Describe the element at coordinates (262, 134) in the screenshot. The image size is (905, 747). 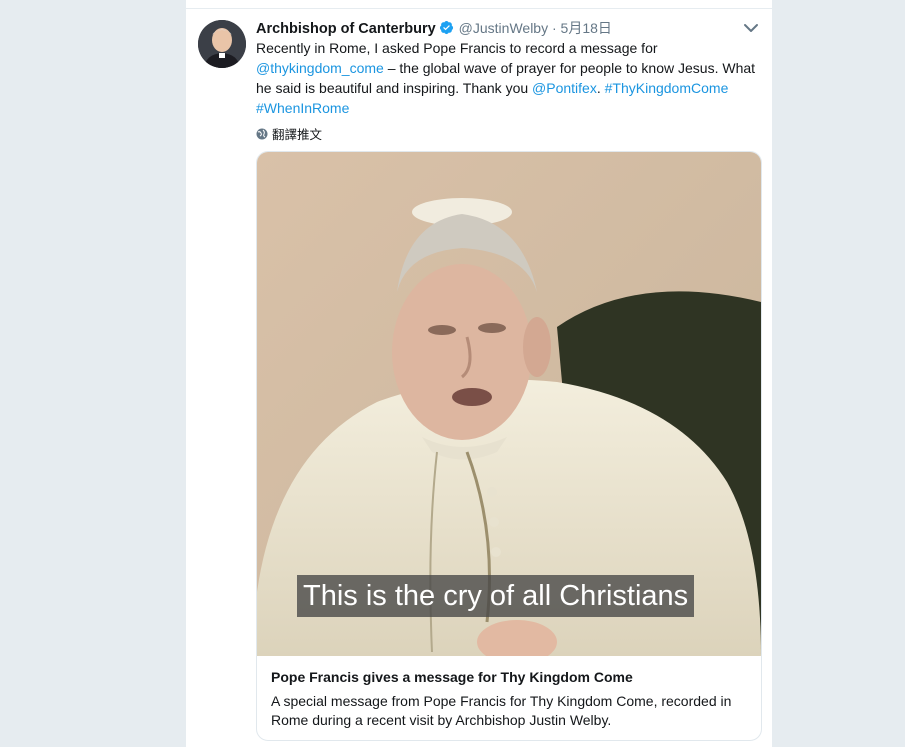
I see `globe-icon` at that location.